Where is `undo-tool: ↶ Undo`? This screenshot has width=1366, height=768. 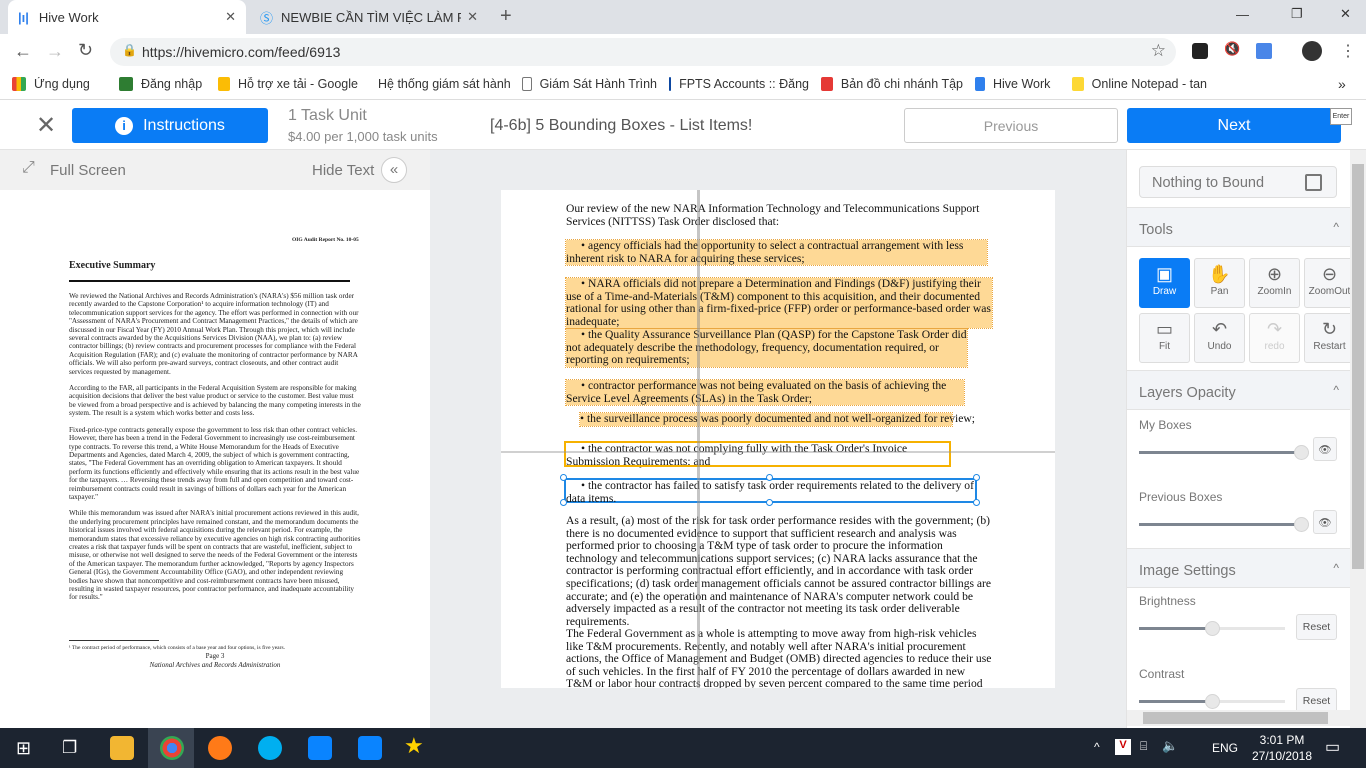
undo-tool: ↶ Undo is located at coordinates (1219, 338).